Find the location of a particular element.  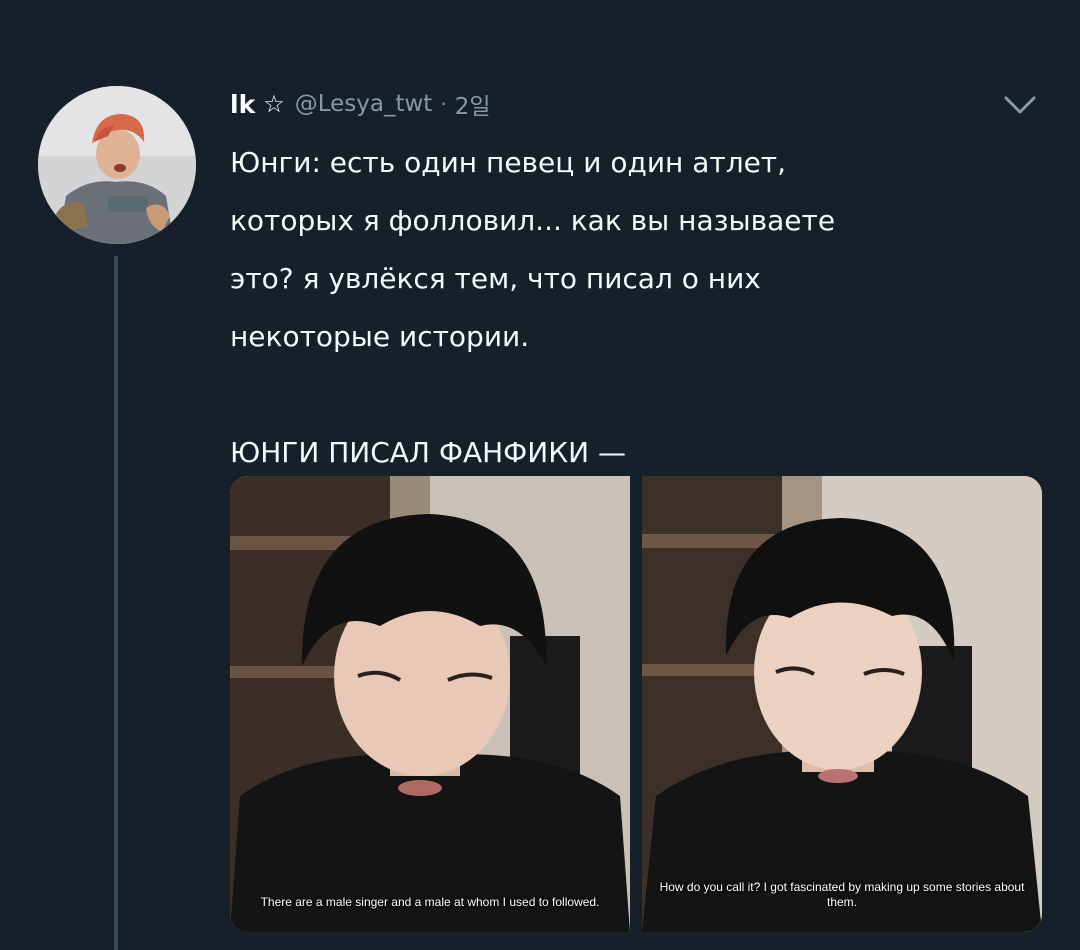

tweet-header: lk ☆ @Lesya_twt · 2일 is located at coordinates (360, 104).